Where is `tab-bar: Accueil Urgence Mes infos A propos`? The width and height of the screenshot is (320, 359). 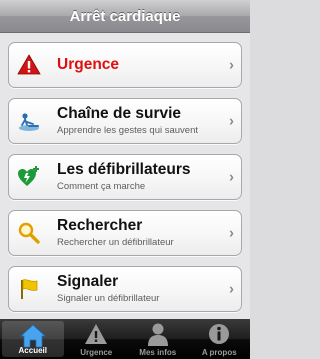
tab-bar: Accueil Urgence Mes infos A propos is located at coordinates (125, 339).